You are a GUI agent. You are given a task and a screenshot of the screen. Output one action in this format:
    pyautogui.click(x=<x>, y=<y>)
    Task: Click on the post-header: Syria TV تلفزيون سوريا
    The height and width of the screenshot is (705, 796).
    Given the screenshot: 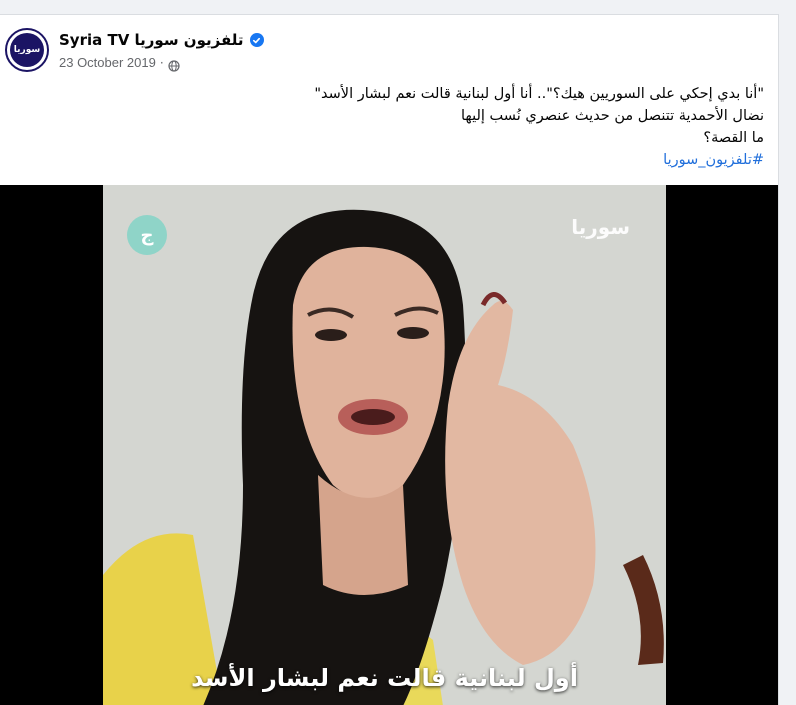 What is the action you would take?
    pyautogui.click(x=161, y=40)
    